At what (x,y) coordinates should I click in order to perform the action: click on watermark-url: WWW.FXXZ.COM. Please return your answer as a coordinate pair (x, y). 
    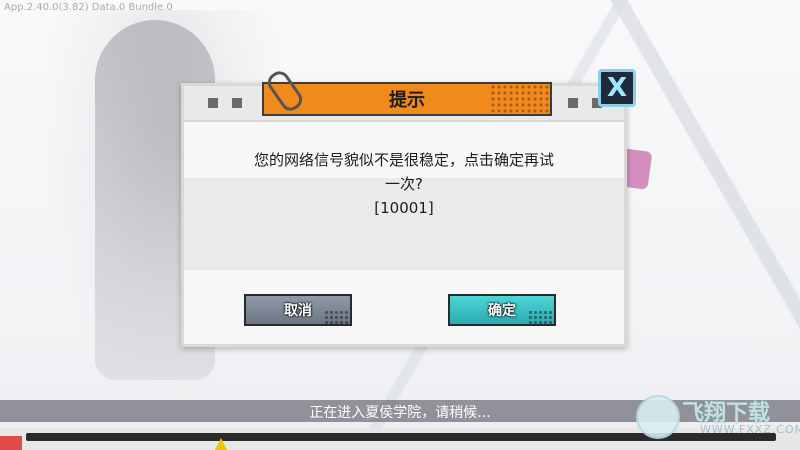
    Looking at the image, I should click on (750, 429).